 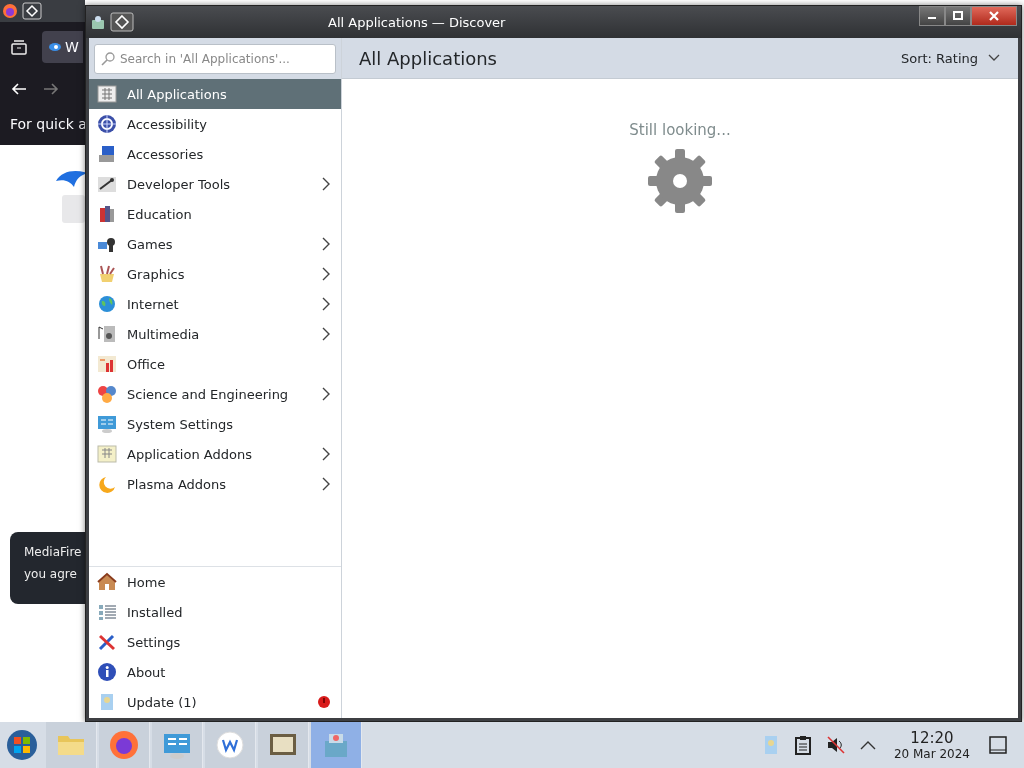 I want to click on maximize-button, so click(x=958, y=16).